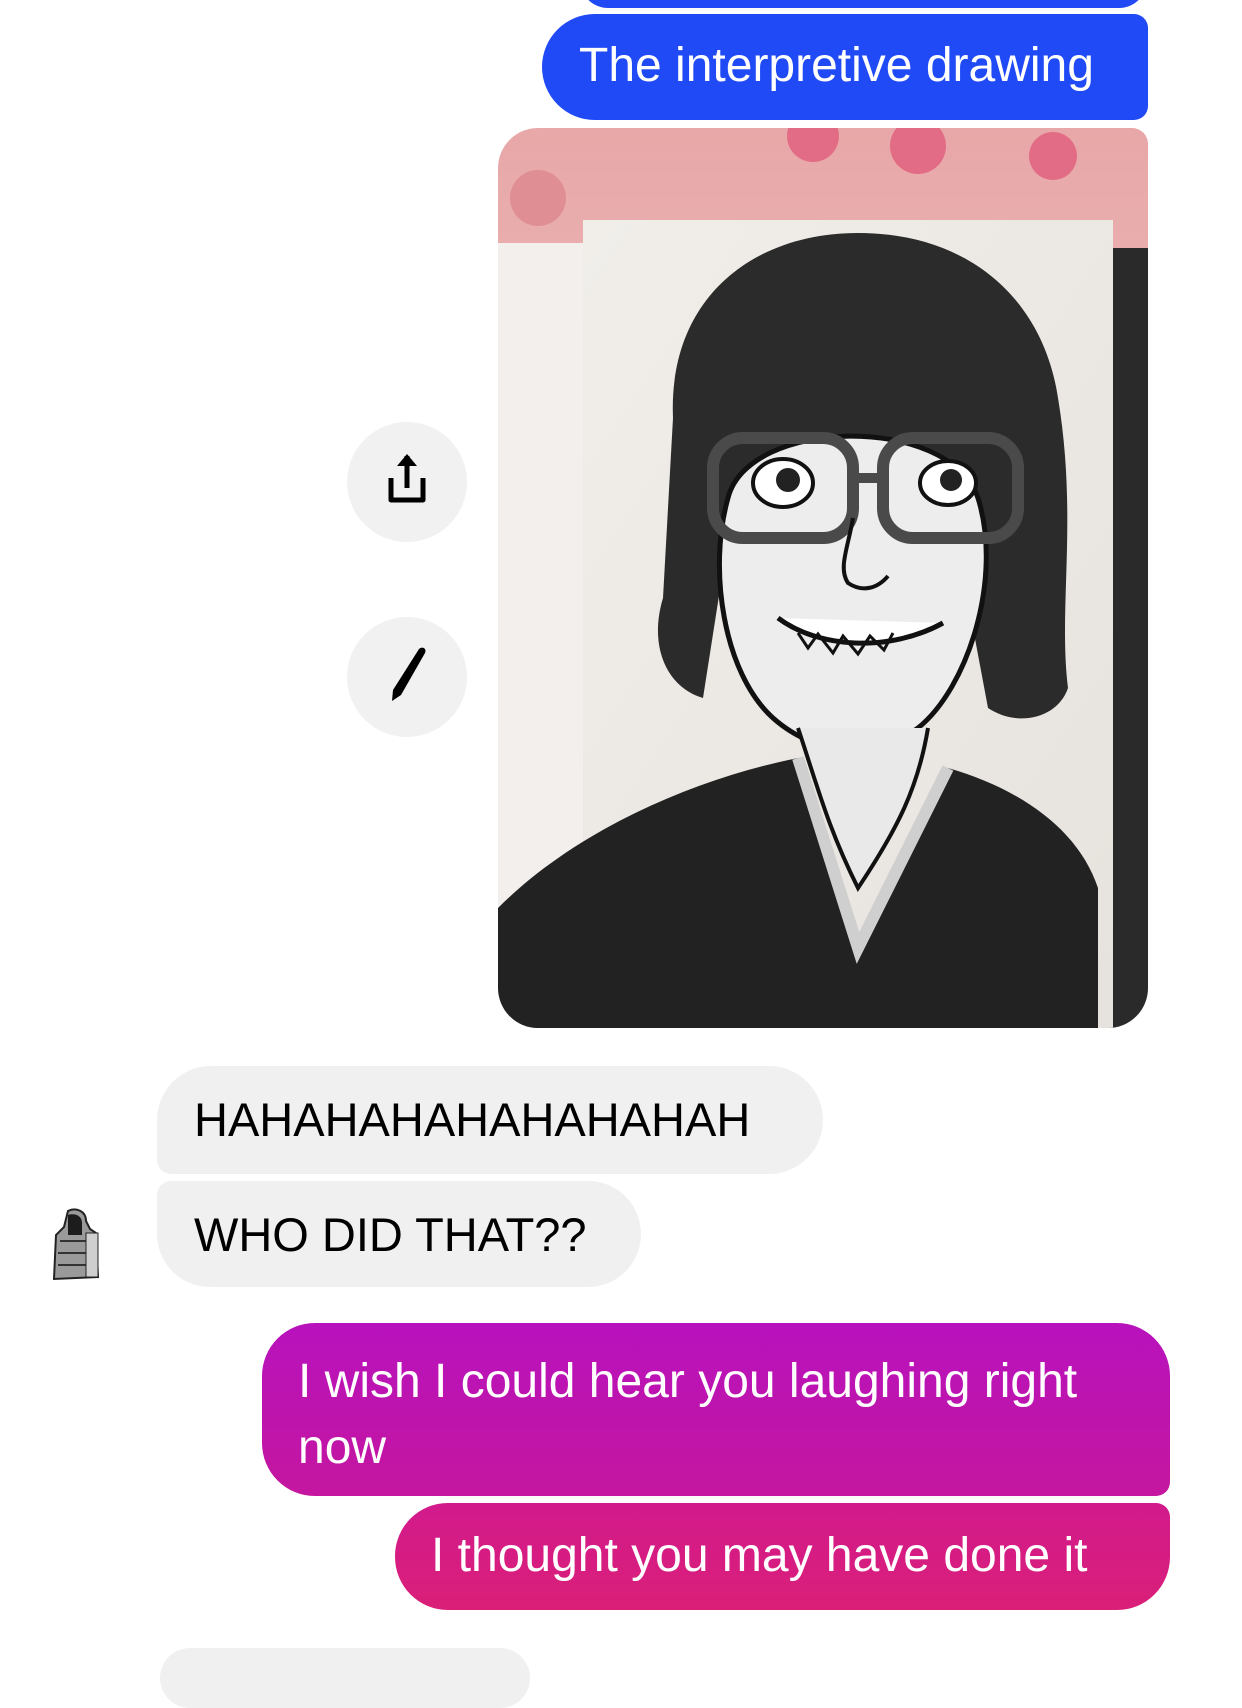  I want to click on pencil-icon, so click(409, 674).